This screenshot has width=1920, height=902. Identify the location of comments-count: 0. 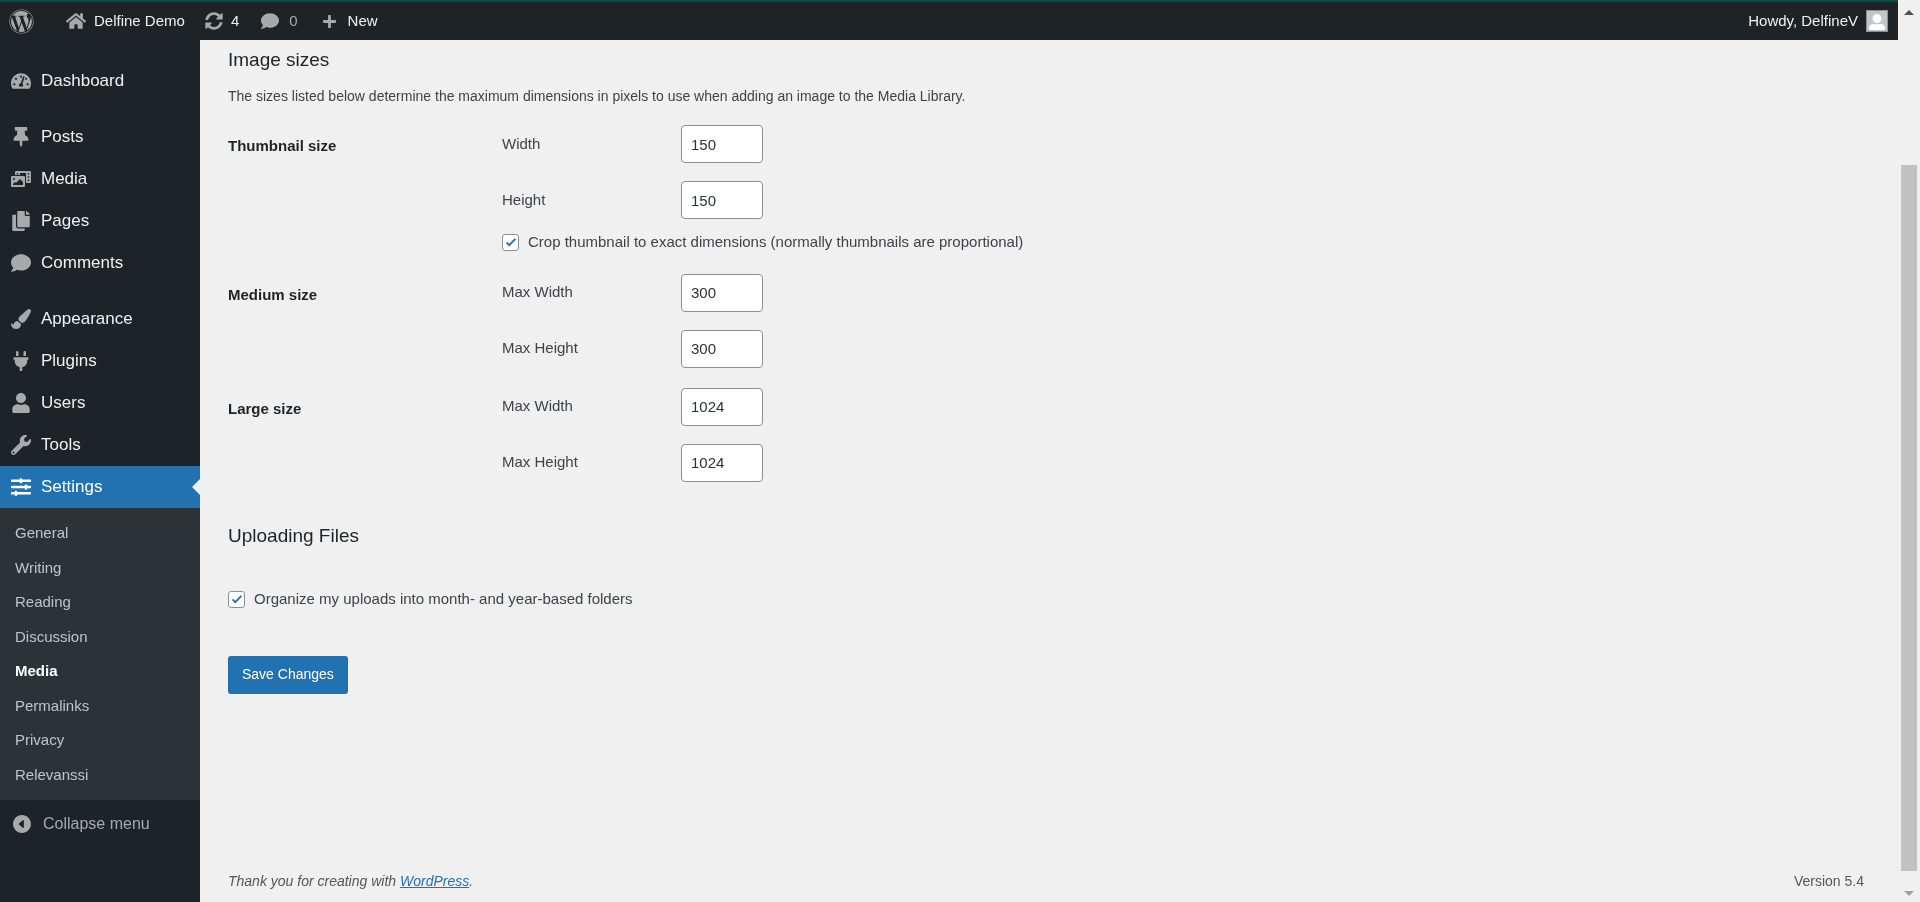
(293, 21).